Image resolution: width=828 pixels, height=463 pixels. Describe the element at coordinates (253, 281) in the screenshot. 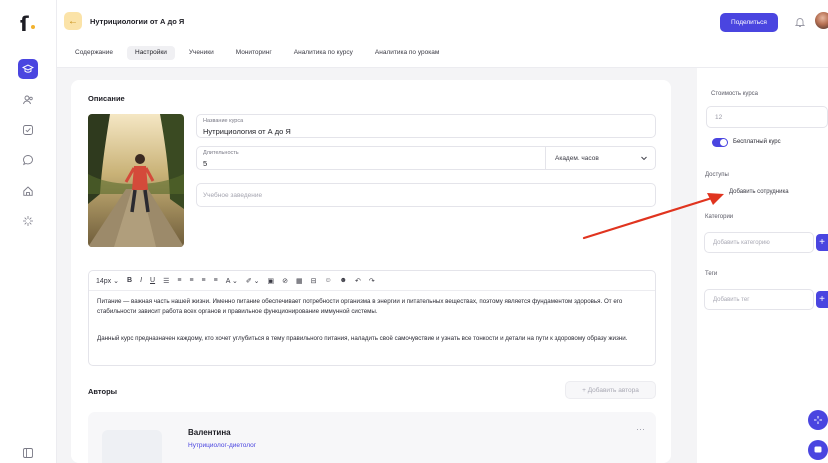

I see `highlight-button: ✐ ⌄` at that location.